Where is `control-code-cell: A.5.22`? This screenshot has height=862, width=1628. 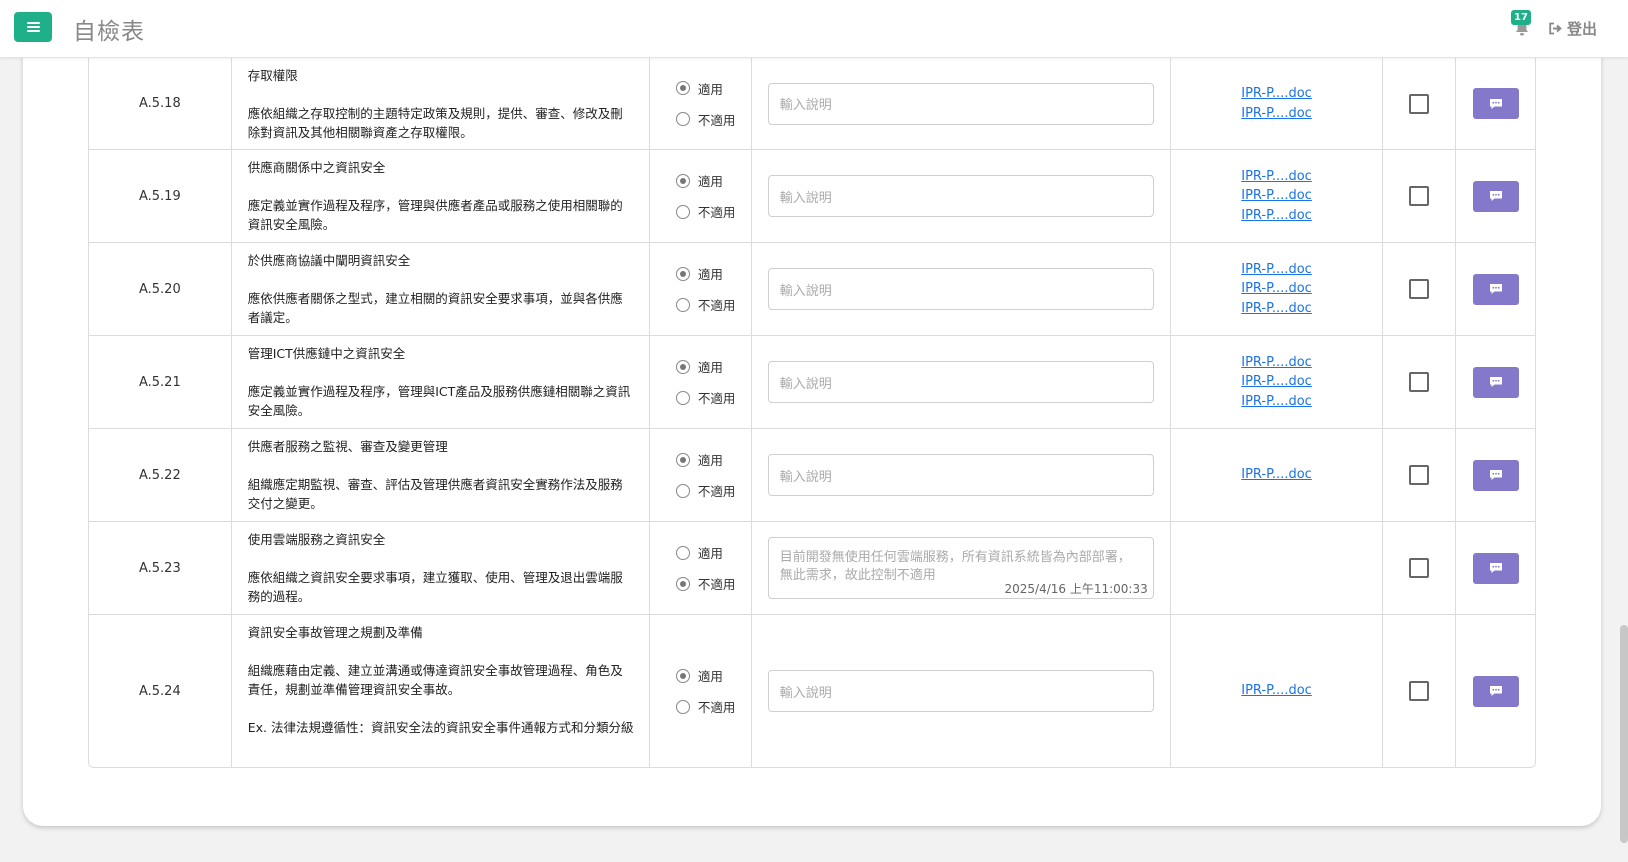
control-code-cell: A.5.22 is located at coordinates (160, 475).